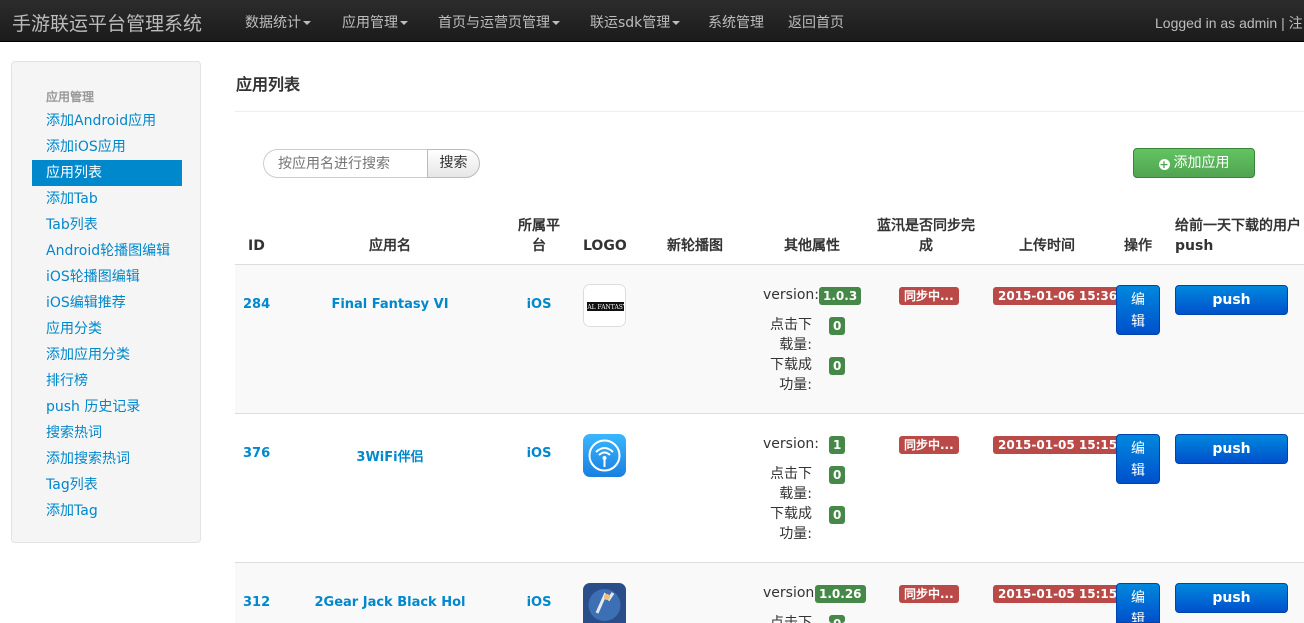 Image resolution: width=1304 pixels, height=623 pixels. Describe the element at coordinates (1138, 246) in the screenshot. I see `th-operations: 操作` at that location.